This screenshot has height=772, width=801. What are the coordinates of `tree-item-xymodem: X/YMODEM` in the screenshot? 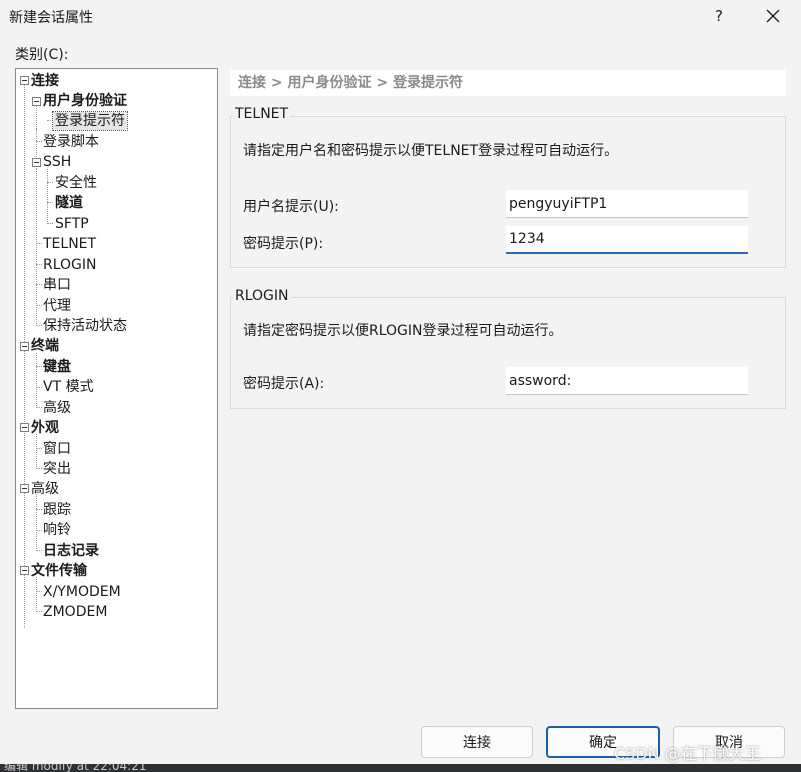 It's located at (82, 592).